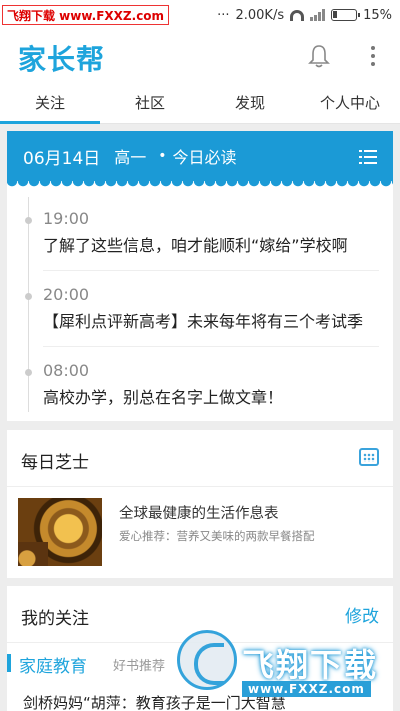 This screenshot has height=711, width=400. I want to click on follow-section-title: 我的关注, so click(55, 619).